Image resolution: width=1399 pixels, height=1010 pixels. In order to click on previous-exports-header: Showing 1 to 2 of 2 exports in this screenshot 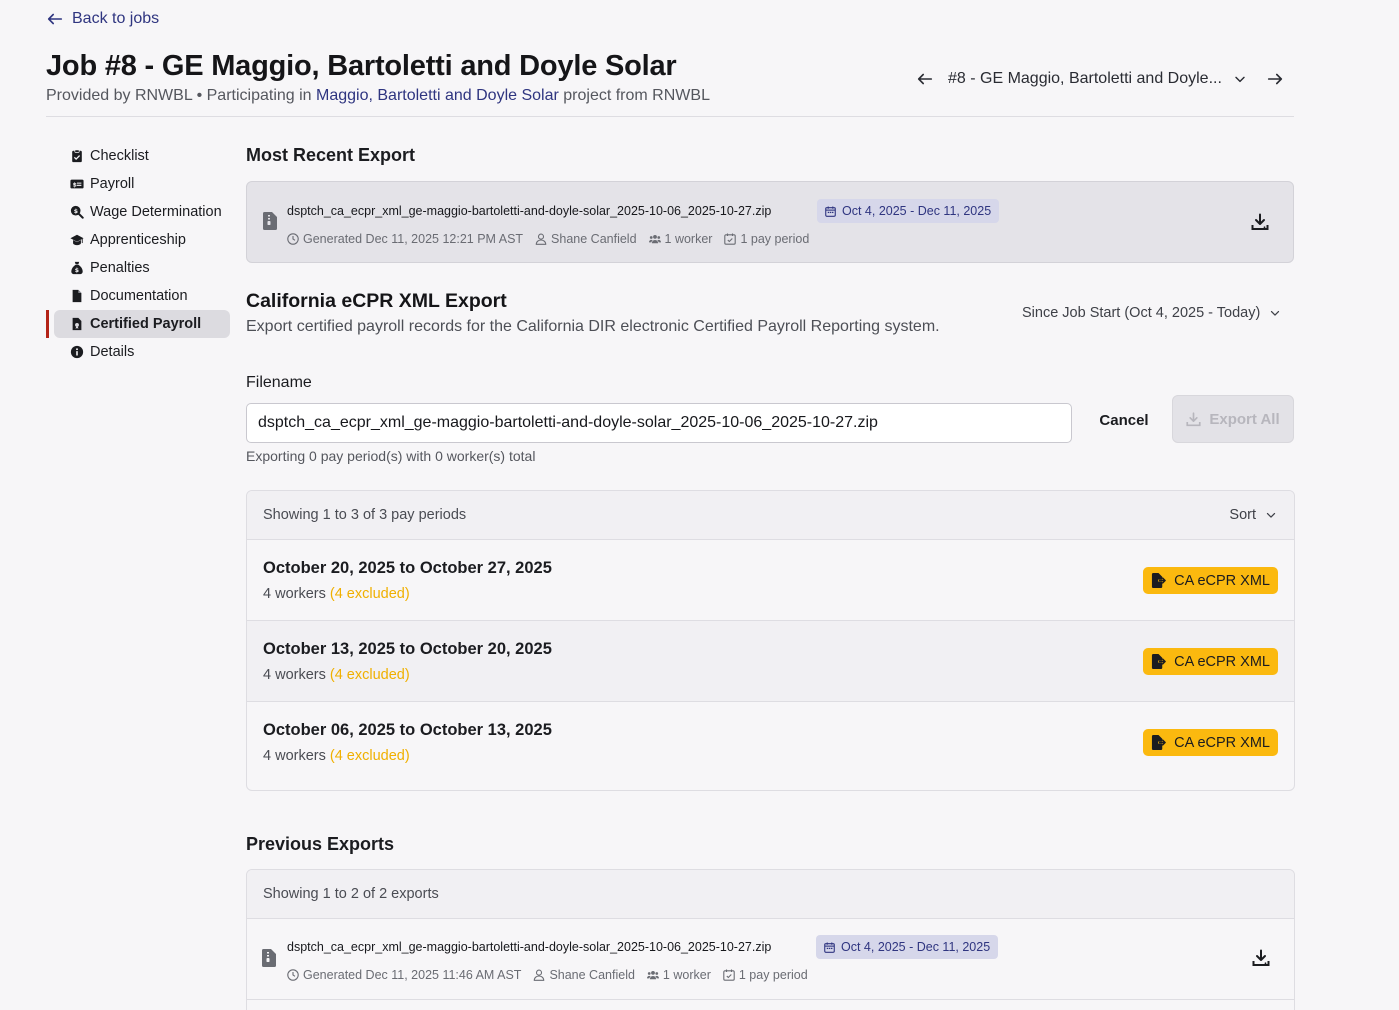, I will do `click(770, 894)`.